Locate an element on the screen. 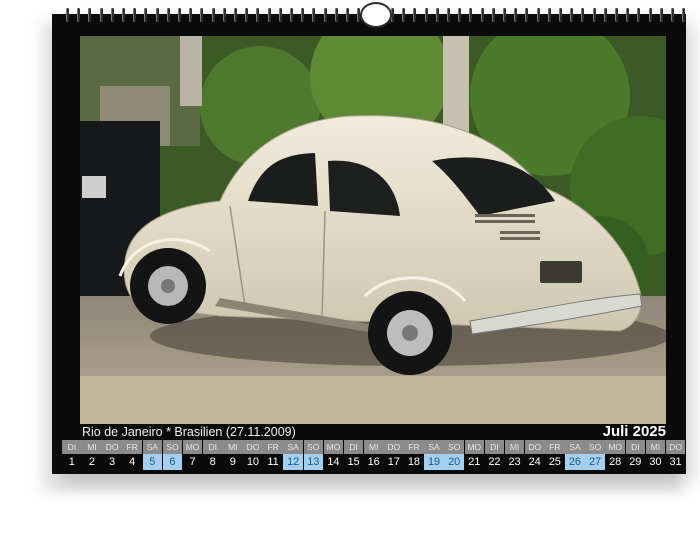 The image size is (700, 535). day-number: 28 is located at coordinates (615, 462).